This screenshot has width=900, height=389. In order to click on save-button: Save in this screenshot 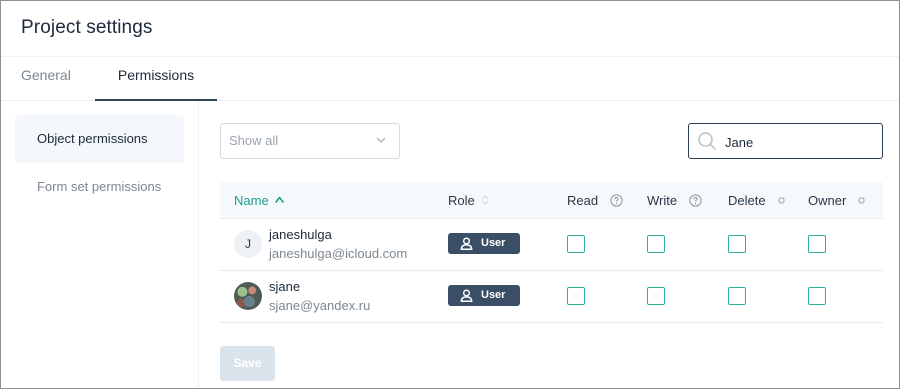, I will do `click(247, 363)`.